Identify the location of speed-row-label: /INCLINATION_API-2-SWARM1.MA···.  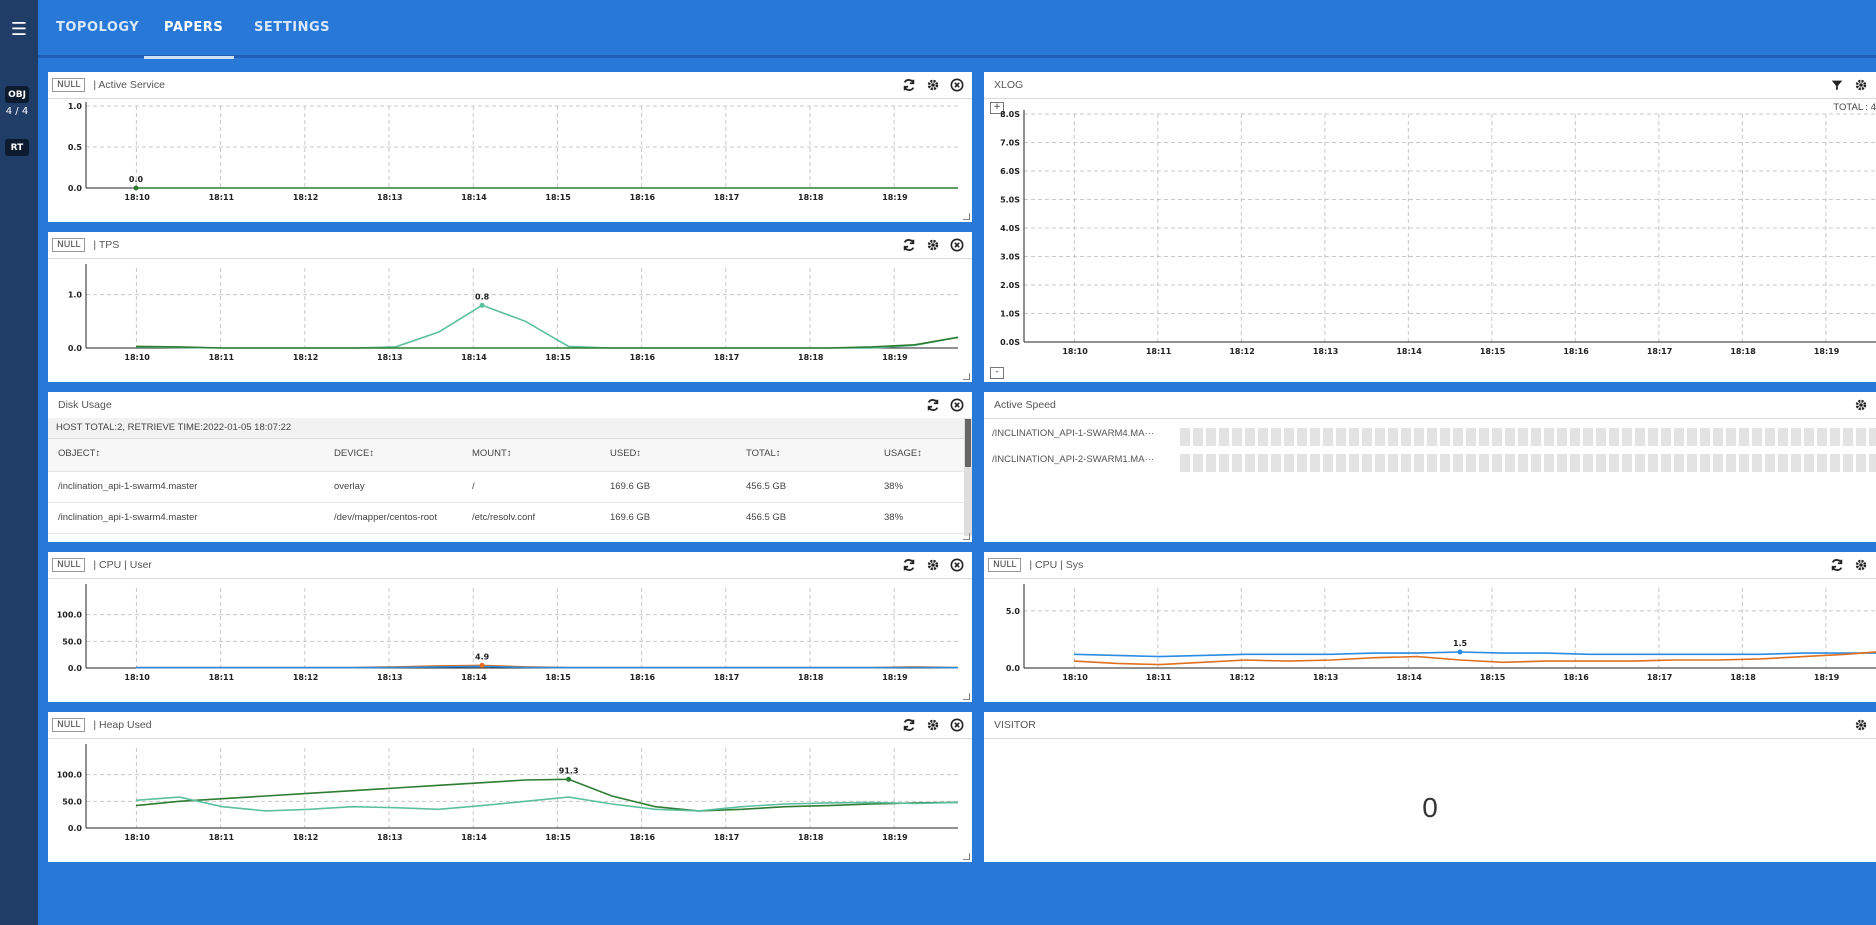
(1073, 459).